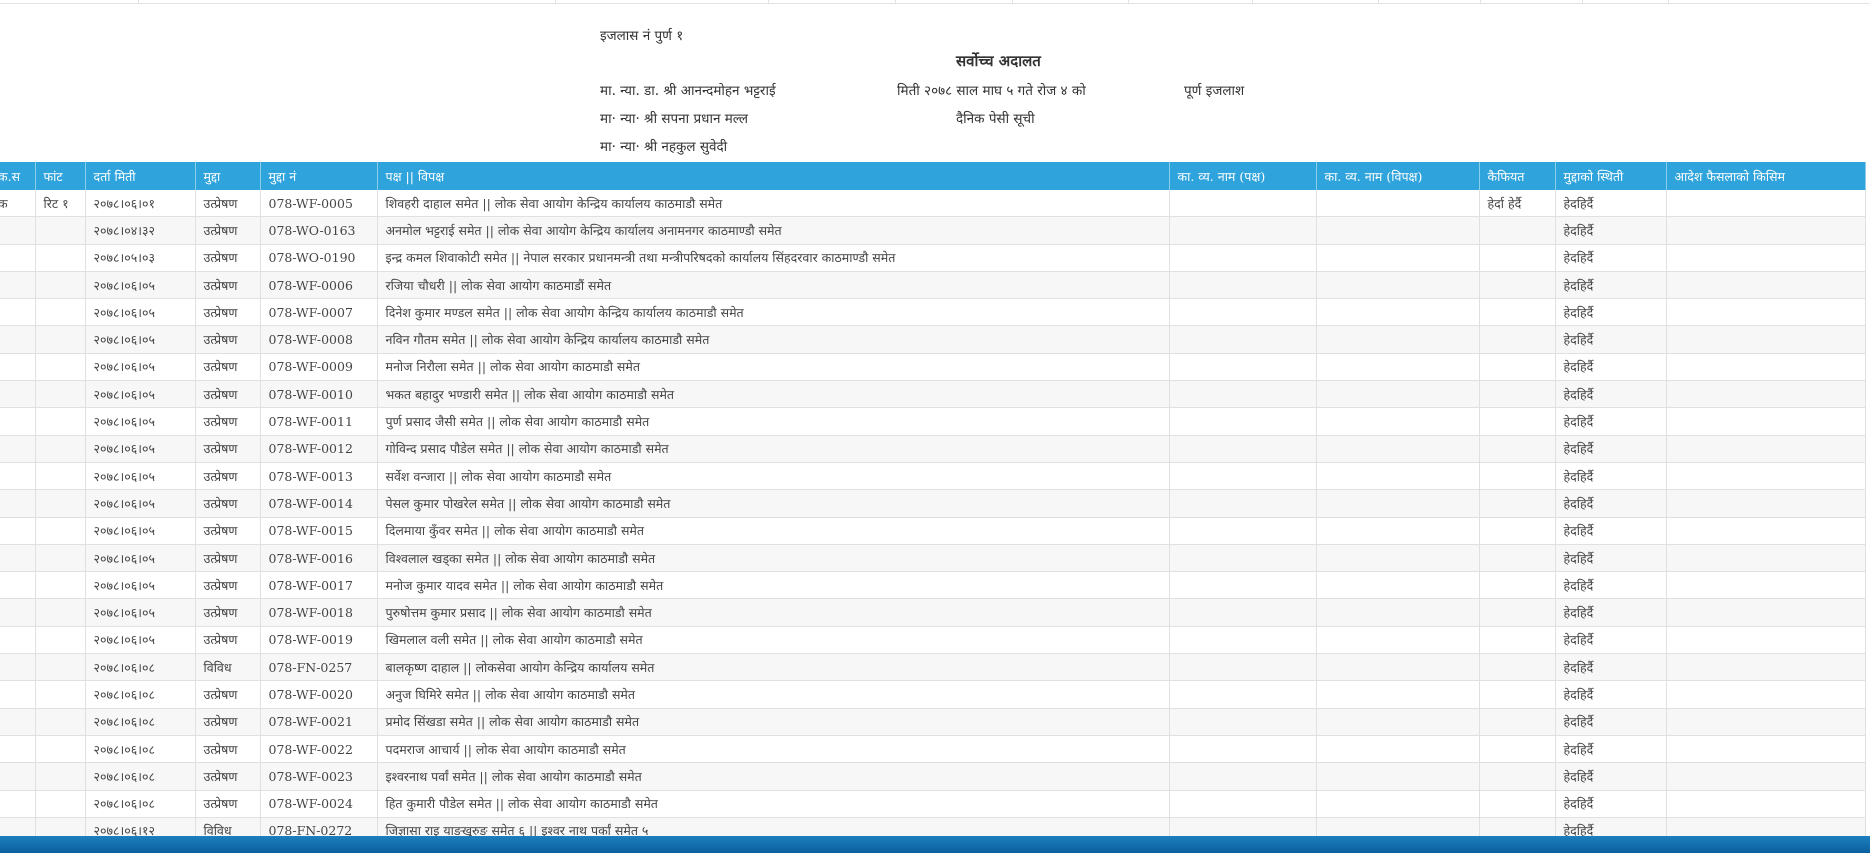  I want to click on cell-case-no: 078-WF-0019, so click(319, 640).